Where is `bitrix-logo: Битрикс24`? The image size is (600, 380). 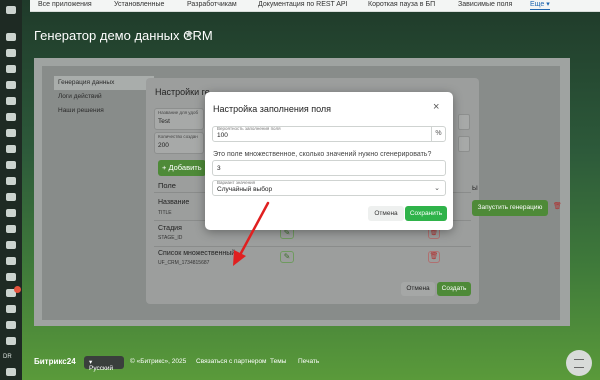
bitrix-logo: Битрикс24 is located at coordinates (55, 361).